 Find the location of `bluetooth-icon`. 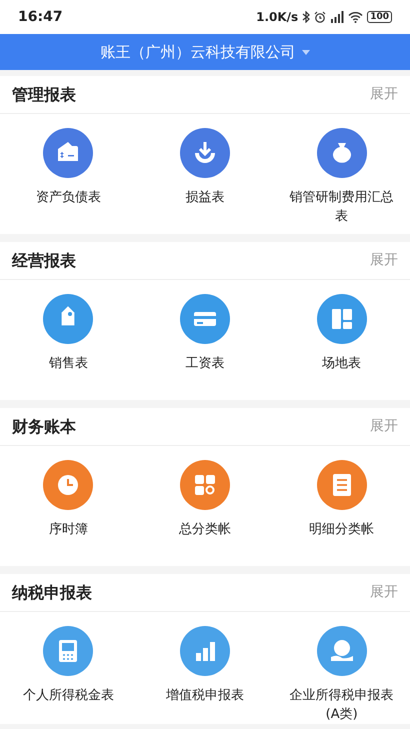

bluetooth-icon is located at coordinates (306, 17).